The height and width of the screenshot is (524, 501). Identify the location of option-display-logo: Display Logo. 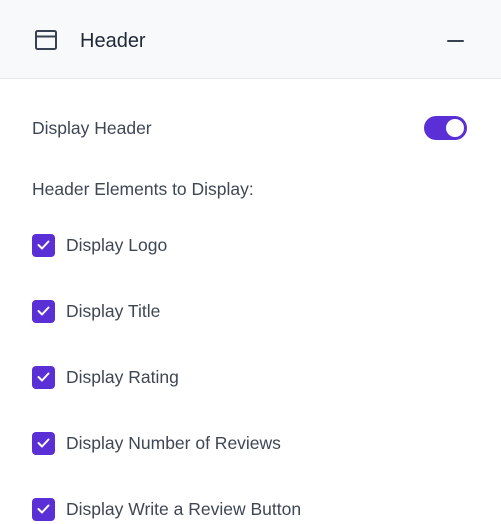
(99, 245).